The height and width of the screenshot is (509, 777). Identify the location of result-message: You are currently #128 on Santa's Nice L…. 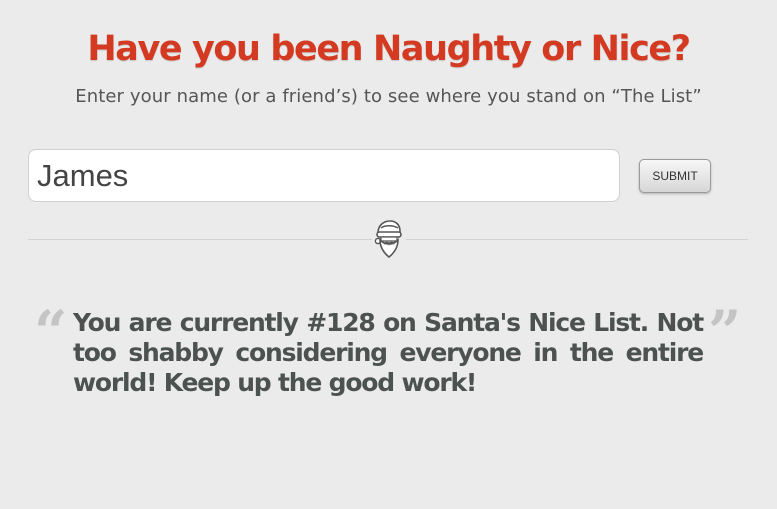
(388, 352).